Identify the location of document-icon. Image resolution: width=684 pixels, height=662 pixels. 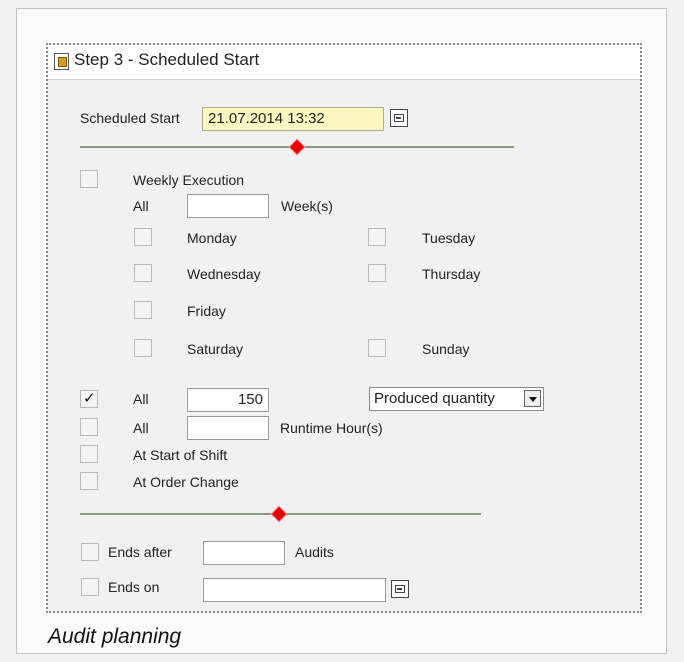
(61, 61).